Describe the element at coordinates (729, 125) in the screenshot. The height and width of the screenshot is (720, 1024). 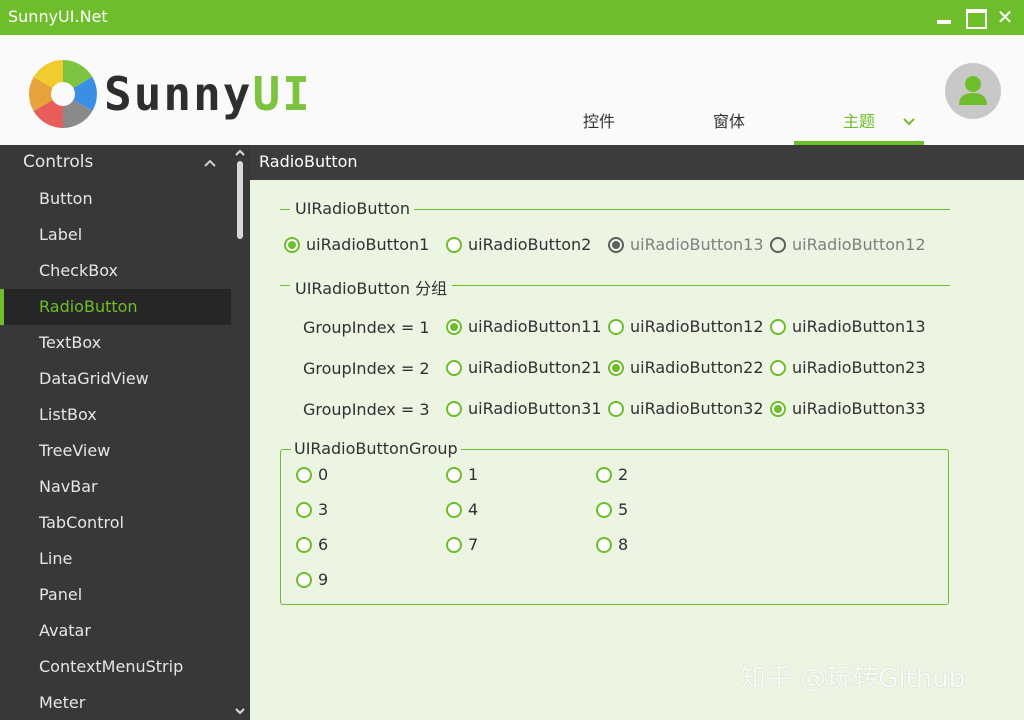
I see `tab-forms: 窗体` at that location.